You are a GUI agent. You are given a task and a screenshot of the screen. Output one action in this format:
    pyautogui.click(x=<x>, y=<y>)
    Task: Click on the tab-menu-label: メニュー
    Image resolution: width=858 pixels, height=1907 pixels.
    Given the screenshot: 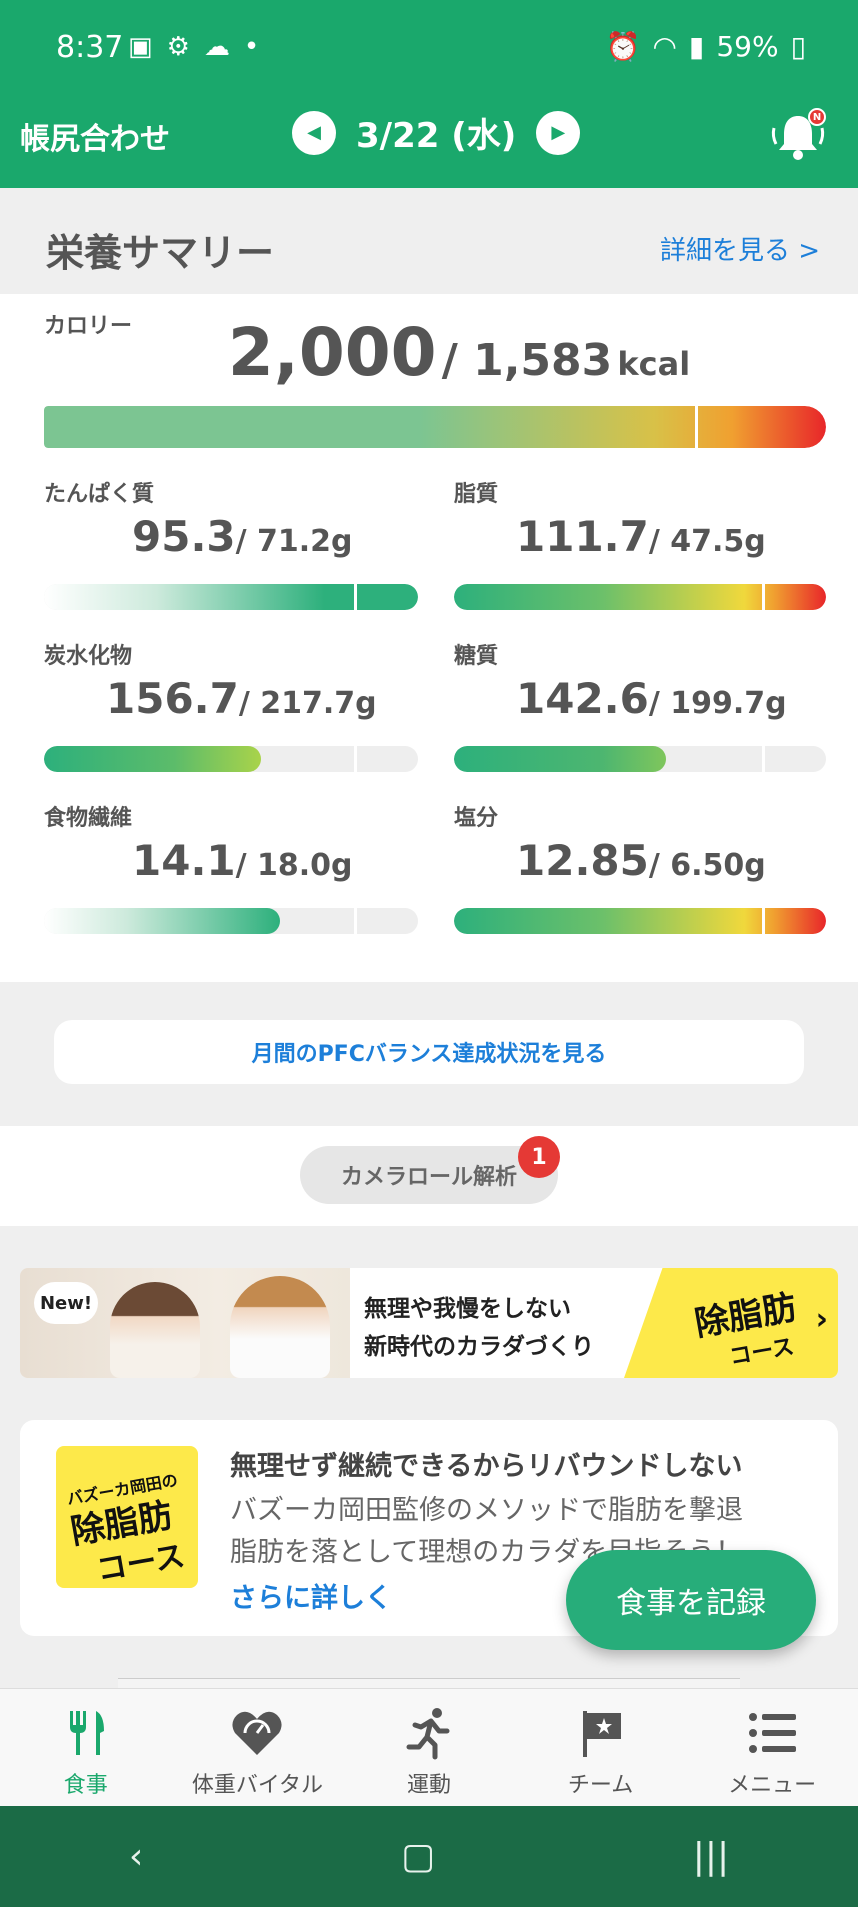 What is the action you would take?
    pyautogui.click(x=772, y=1785)
    